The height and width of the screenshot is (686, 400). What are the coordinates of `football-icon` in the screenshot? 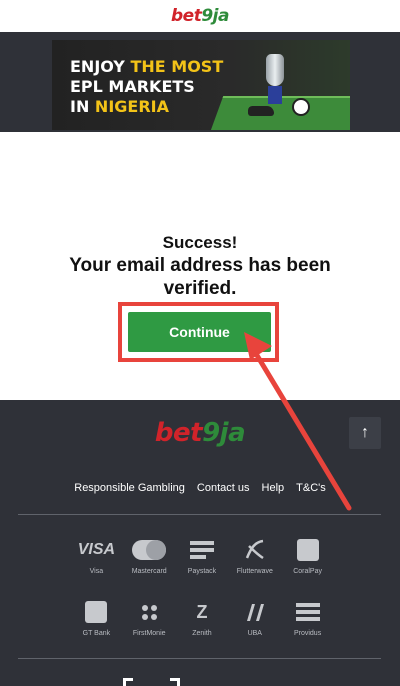 It's located at (301, 107).